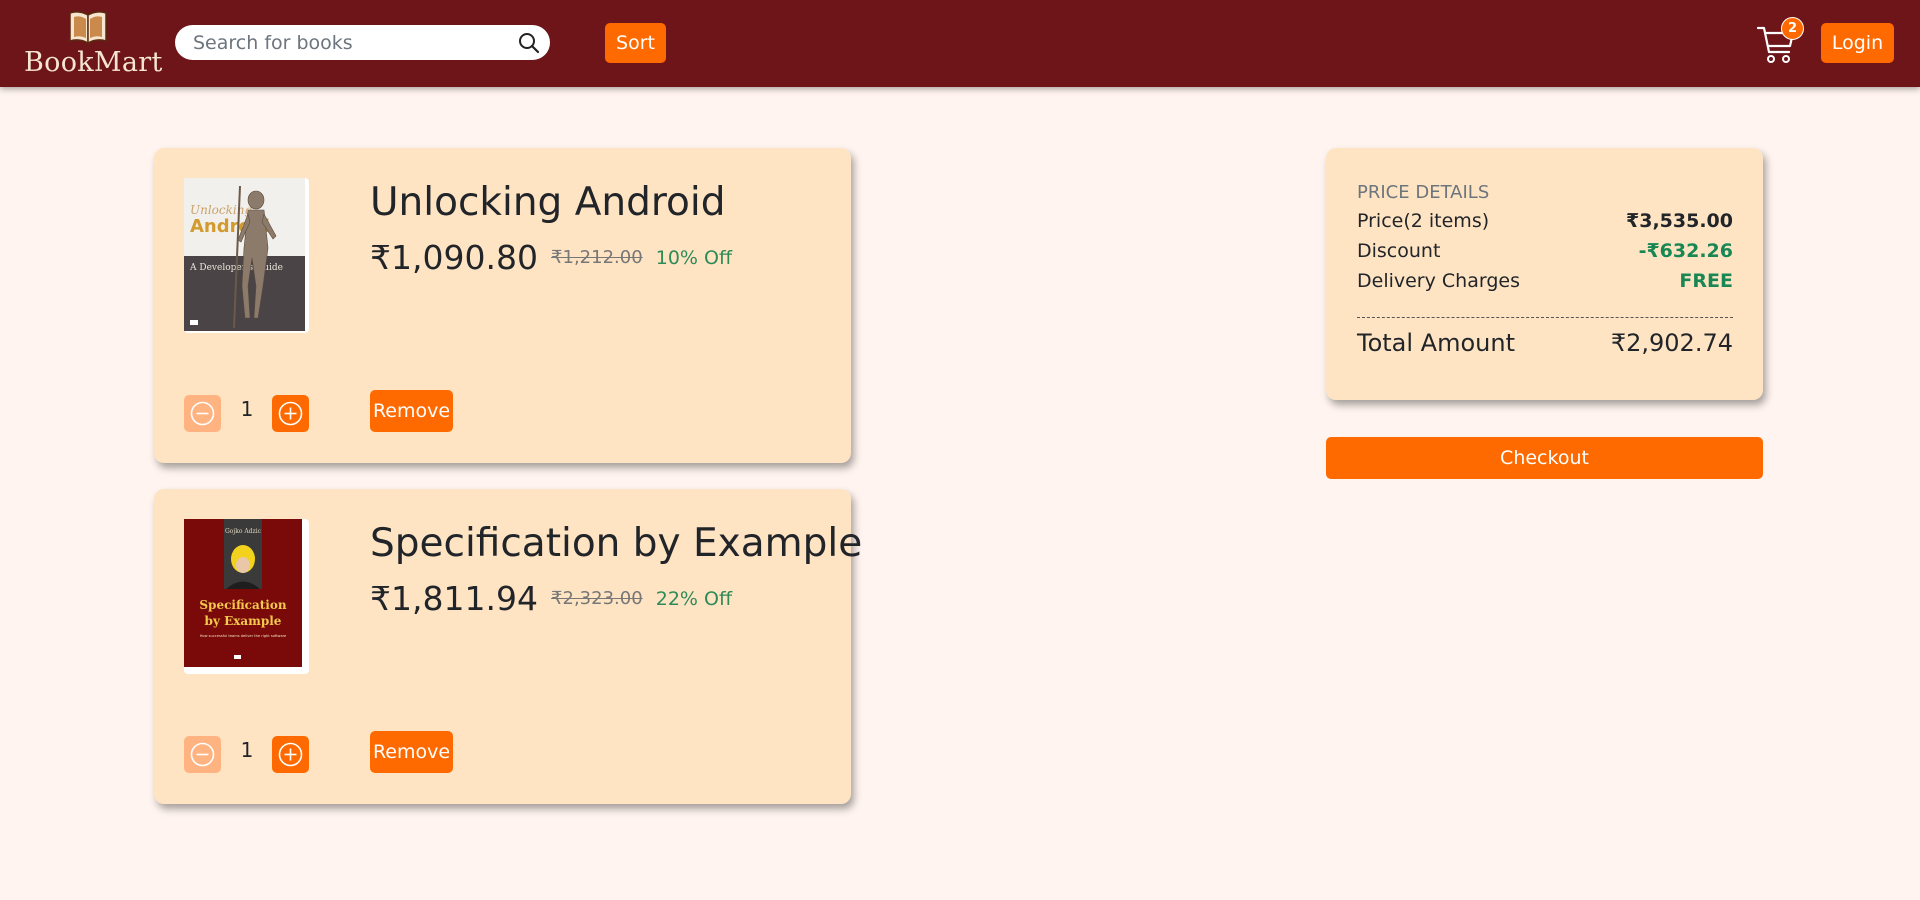 The image size is (1920, 900). Describe the element at coordinates (1679, 221) in the screenshot. I see `price-value: ₹3,535.00` at that location.